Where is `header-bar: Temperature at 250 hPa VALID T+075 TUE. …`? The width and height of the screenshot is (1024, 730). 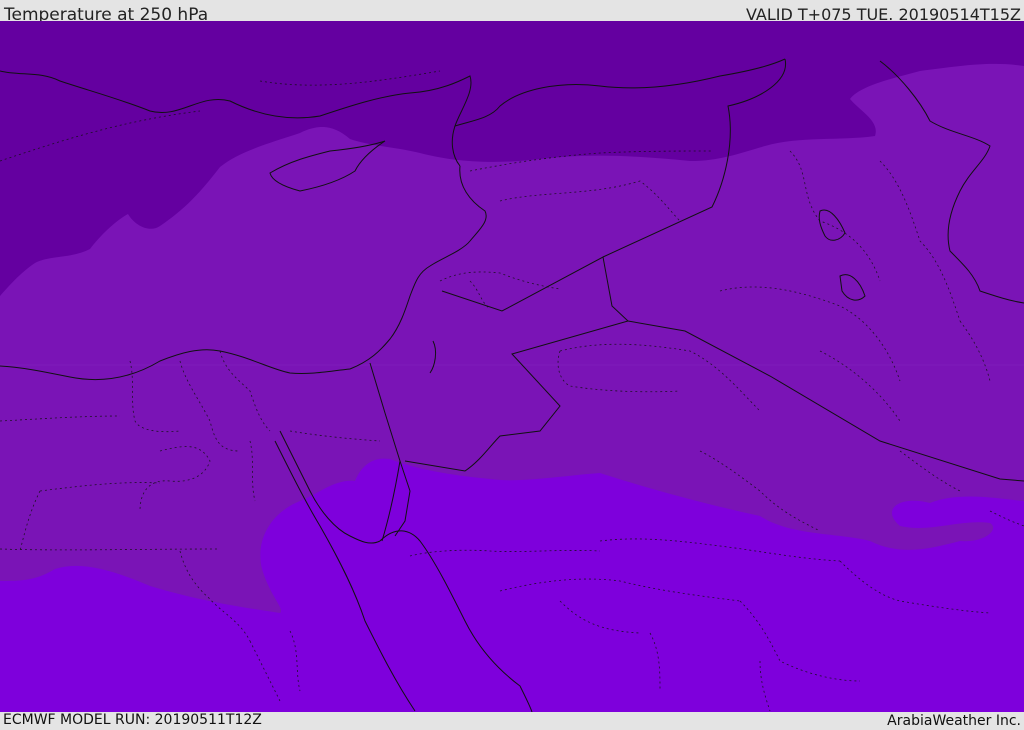 header-bar: Temperature at 250 hPa VALID T+075 TUE. … is located at coordinates (512, 12).